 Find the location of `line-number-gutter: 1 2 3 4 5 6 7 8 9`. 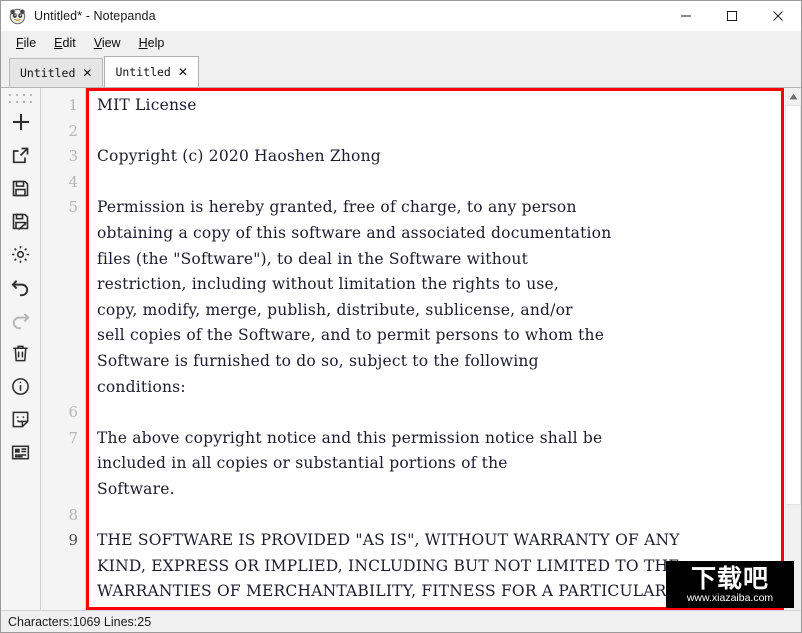

line-number-gutter: 1 2 3 4 5 6 7 8 9 is located at coordinates (63, 349).